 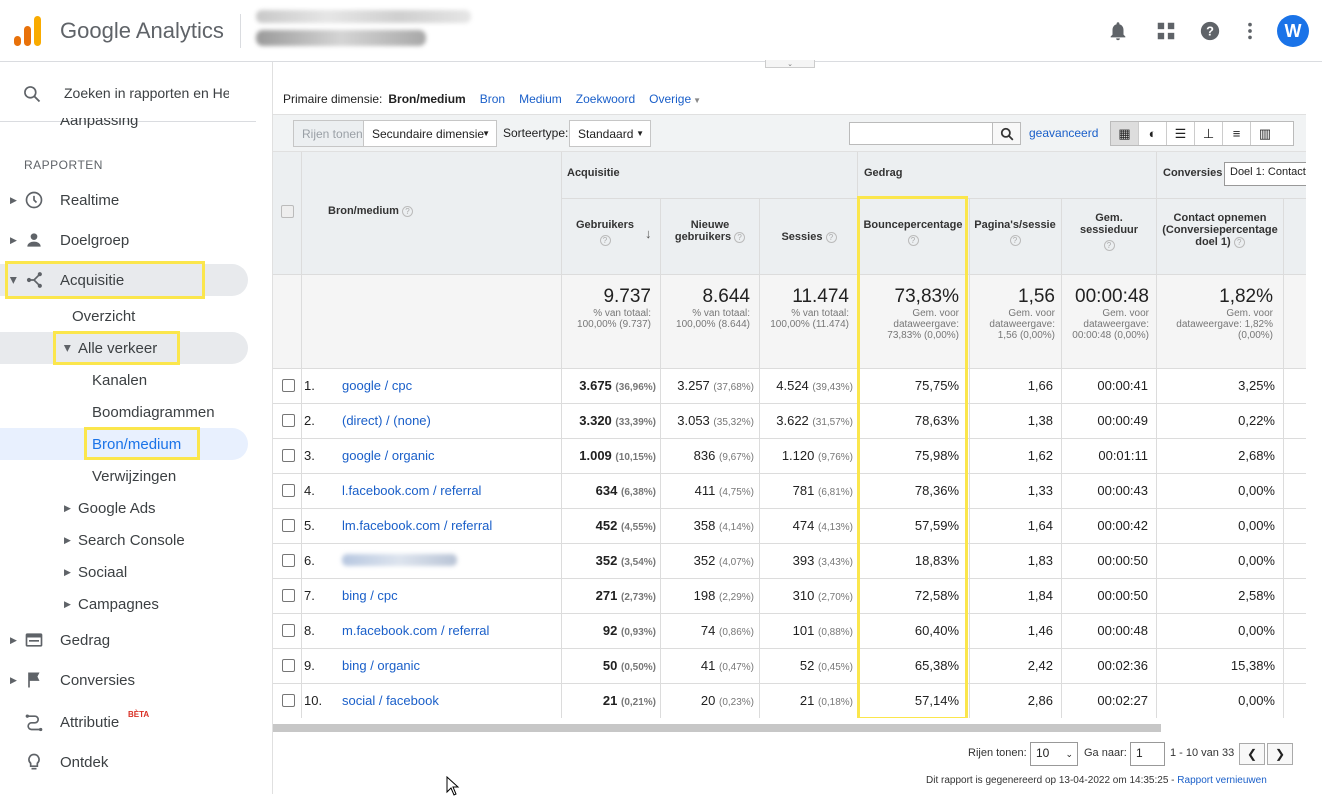 I want to click on next-page-button: ❯, so click(x=1280, y=754).